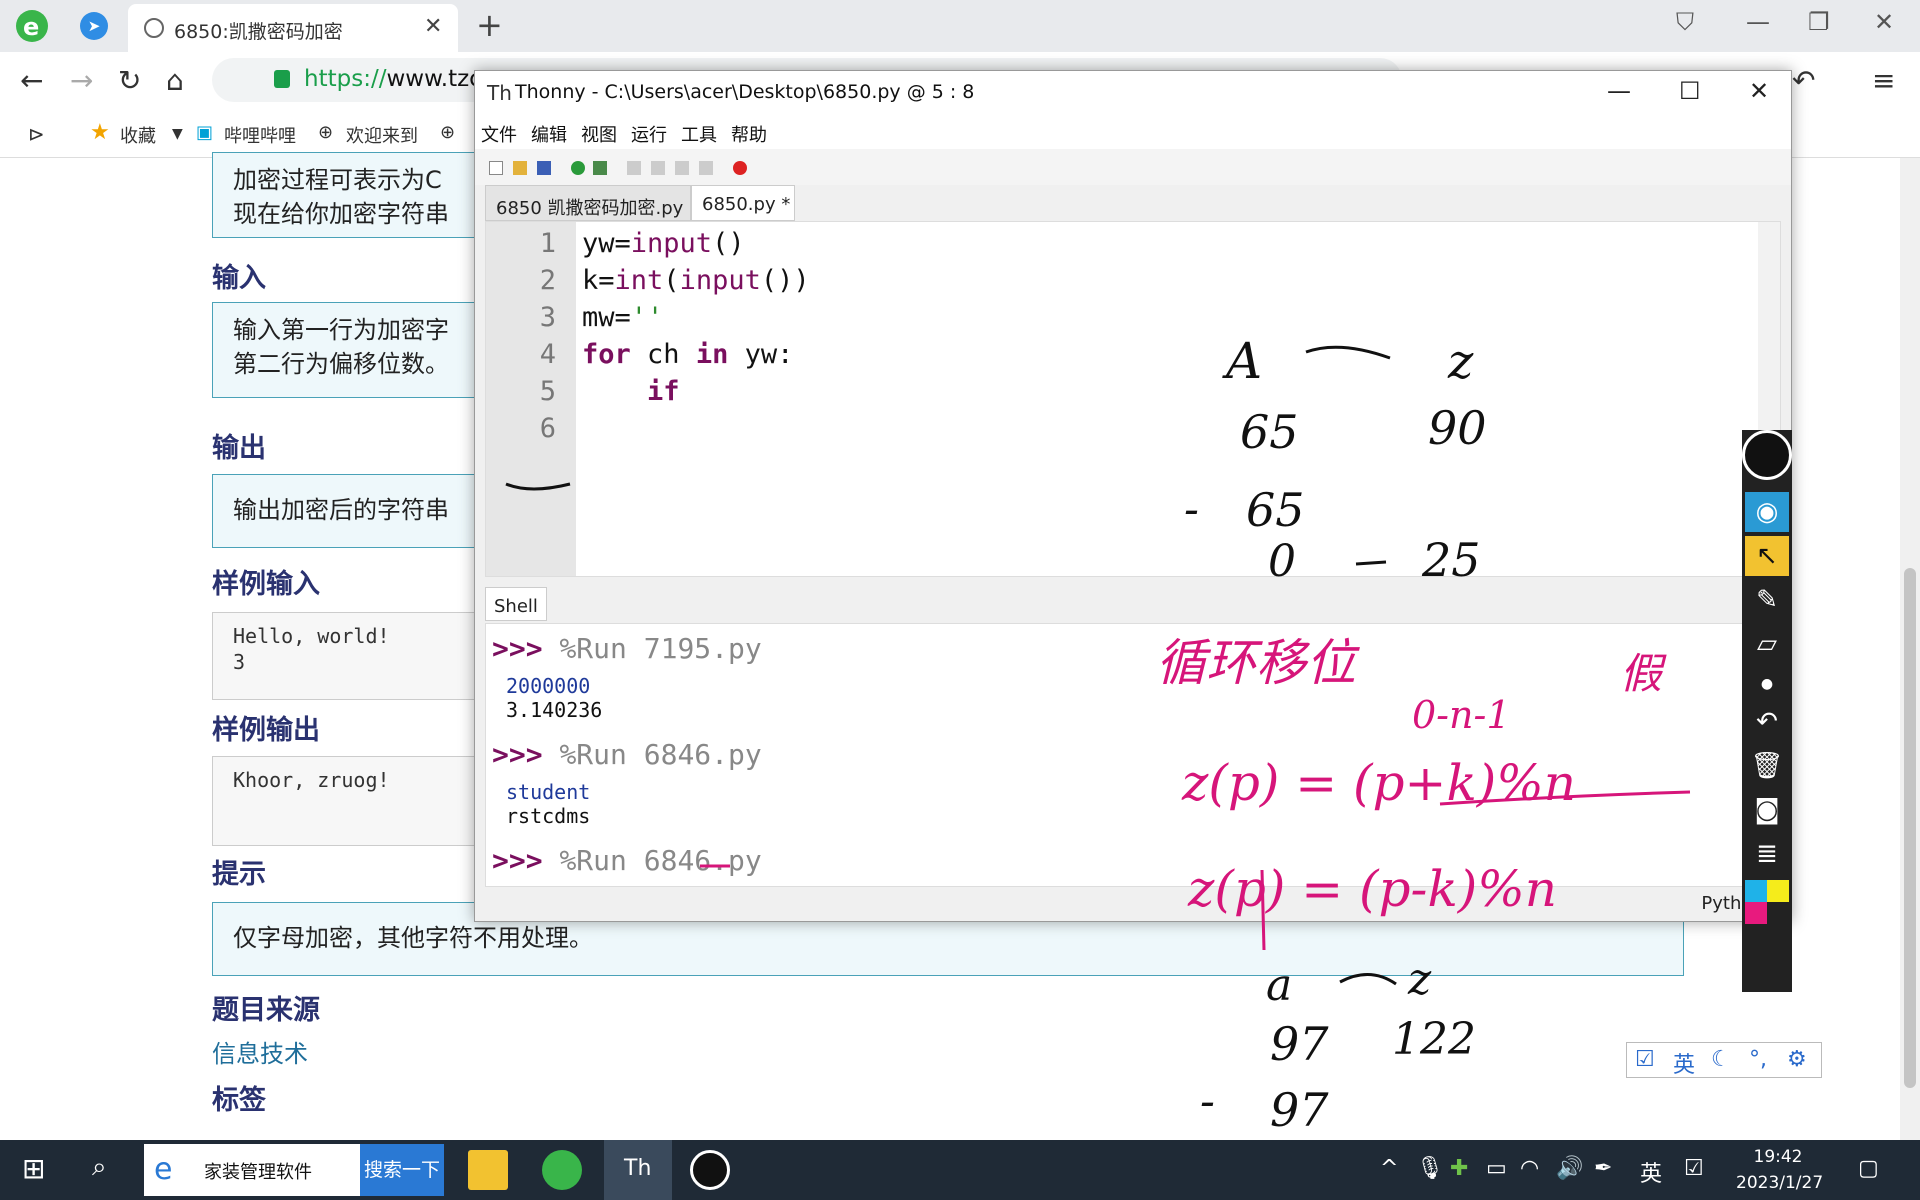 This screenshot has width=1920, height=1200. Describe the element at coordinates (578, 168) in the screenshot. I see `run-icon` at that location.